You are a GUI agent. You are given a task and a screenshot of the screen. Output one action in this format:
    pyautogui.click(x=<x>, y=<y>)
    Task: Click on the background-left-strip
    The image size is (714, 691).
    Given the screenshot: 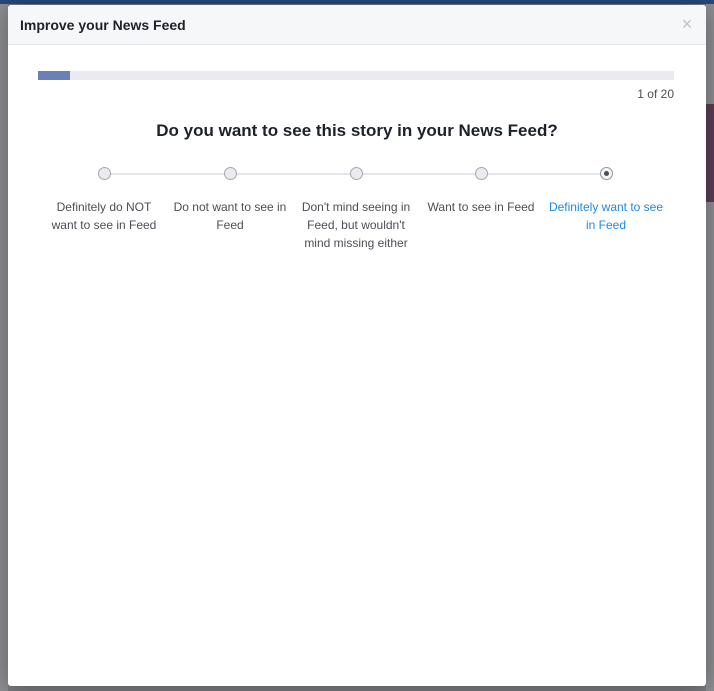 What is the action you would take?
    pyautogui.click(x=4, y=347)
    